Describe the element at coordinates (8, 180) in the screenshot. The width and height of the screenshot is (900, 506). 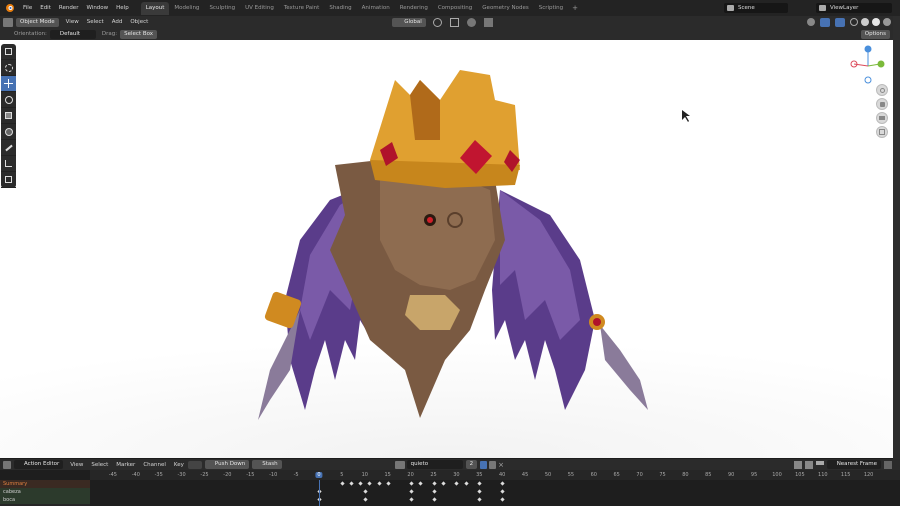
I see `add-cube-tool-icon` at that location.